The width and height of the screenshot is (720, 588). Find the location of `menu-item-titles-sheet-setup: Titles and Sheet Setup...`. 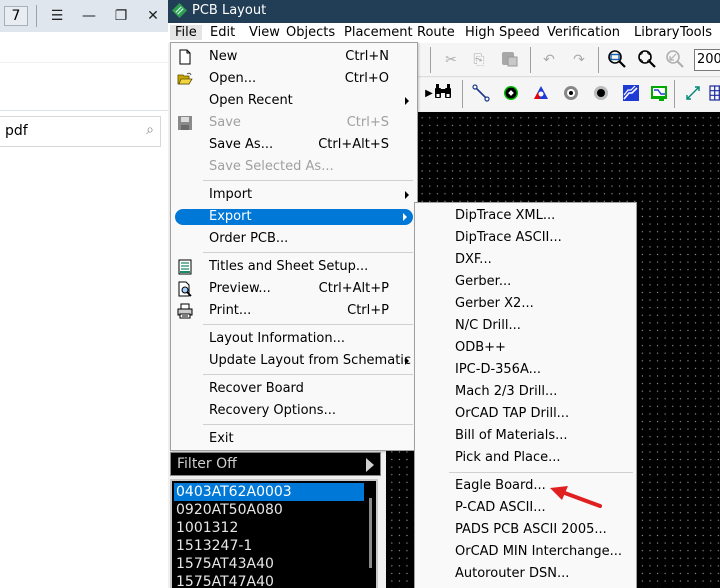

menu-item-titles-sheet-setup: Titles and Sheet Setup... is located at coordinates (294, 267).